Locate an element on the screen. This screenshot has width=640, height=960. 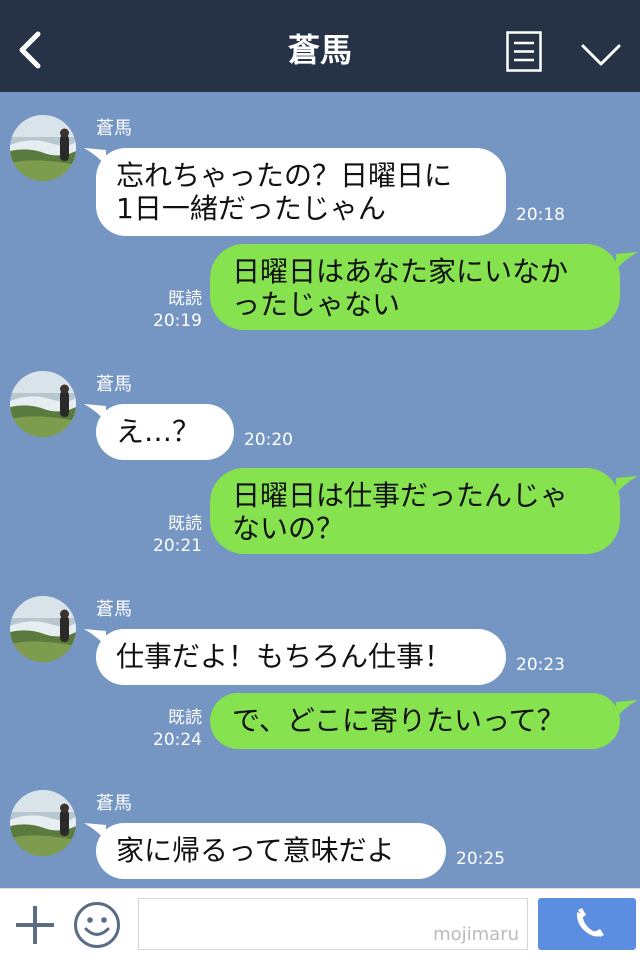
message-bubble-incoming: 家に帰るって意味だよ is located at coordinates (271, 851).